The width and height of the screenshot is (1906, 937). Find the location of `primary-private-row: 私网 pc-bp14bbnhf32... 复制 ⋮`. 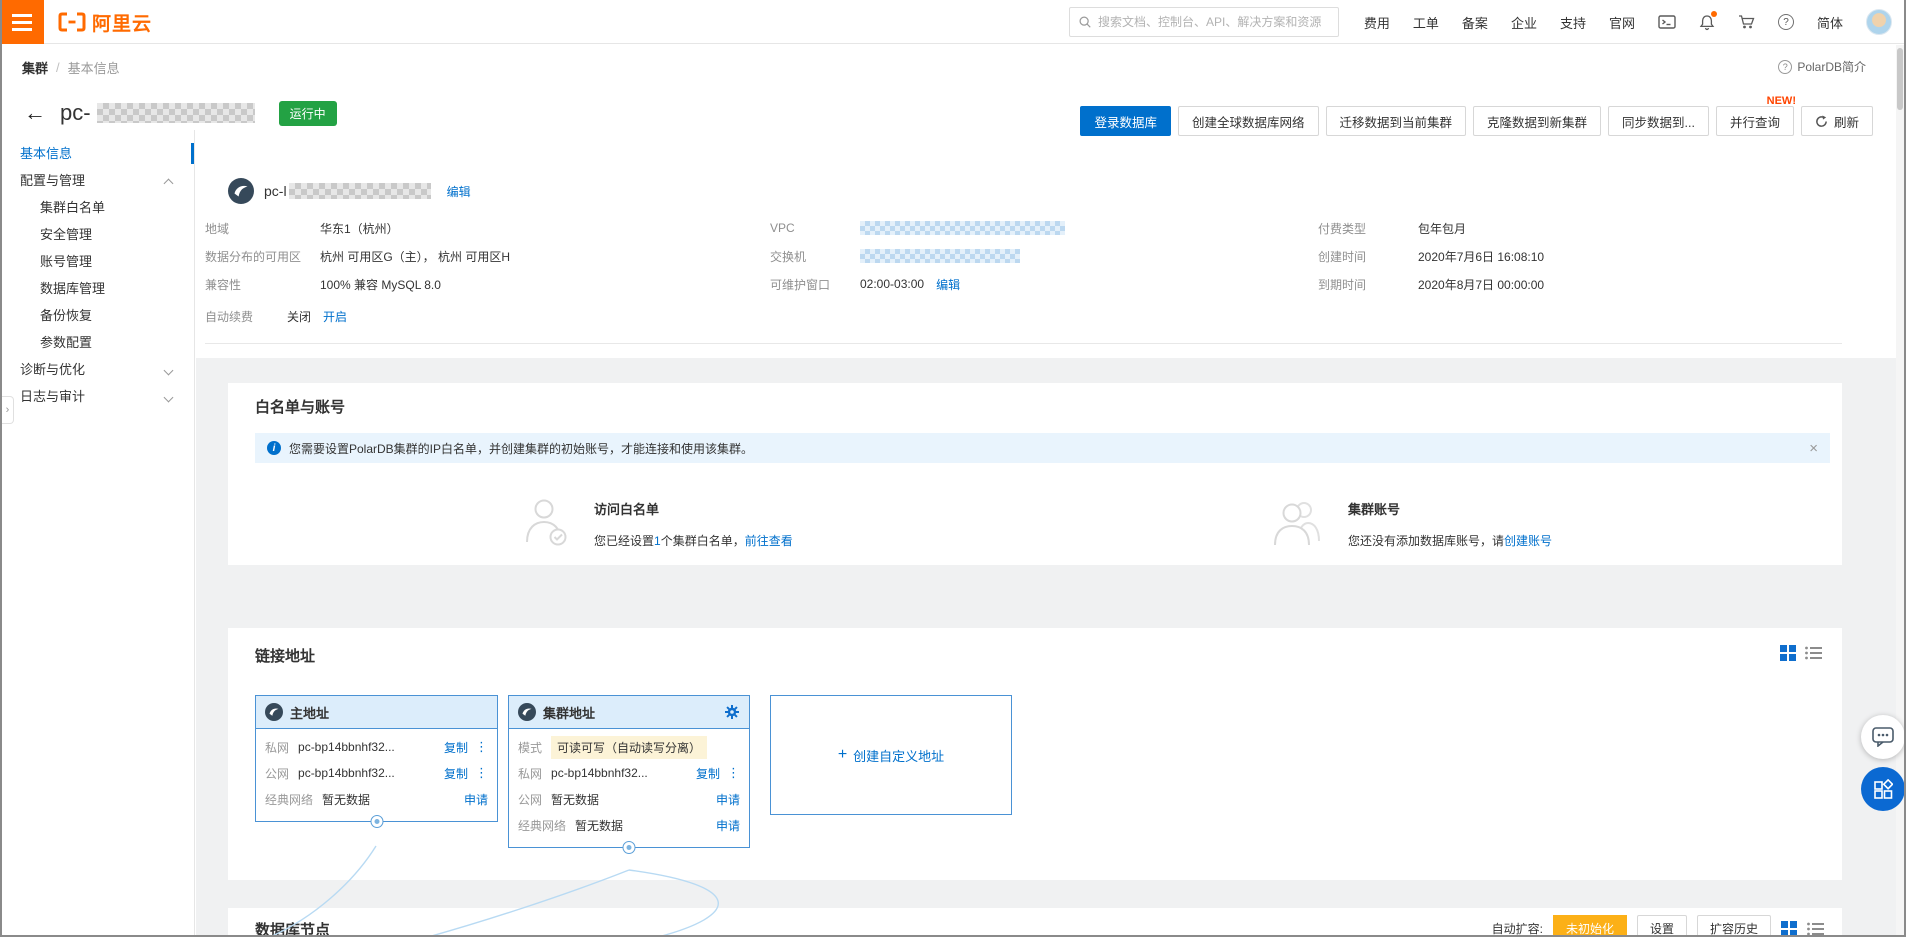

primary-private-row: 私网 pc-bp14bbnhf32... 复制 ⋮ is located at coordinates (376, 747).